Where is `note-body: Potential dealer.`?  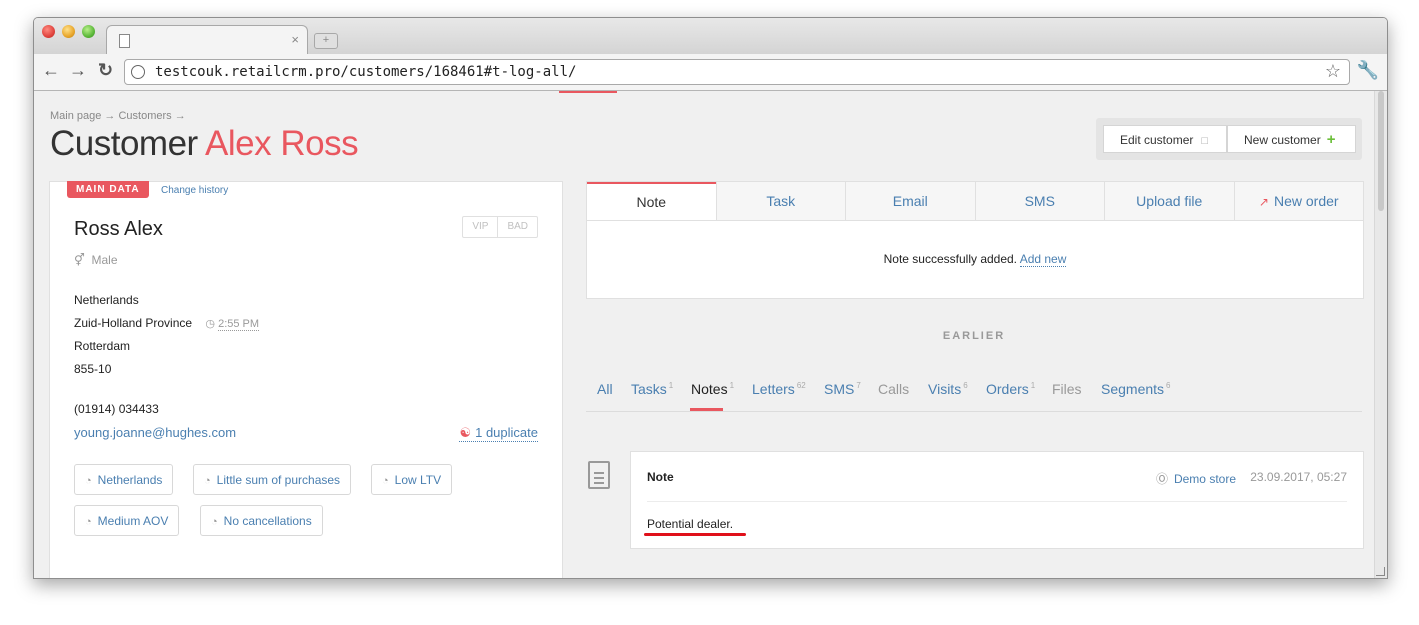 note-body: Potential dealer. is located at coordinates (690, 524).